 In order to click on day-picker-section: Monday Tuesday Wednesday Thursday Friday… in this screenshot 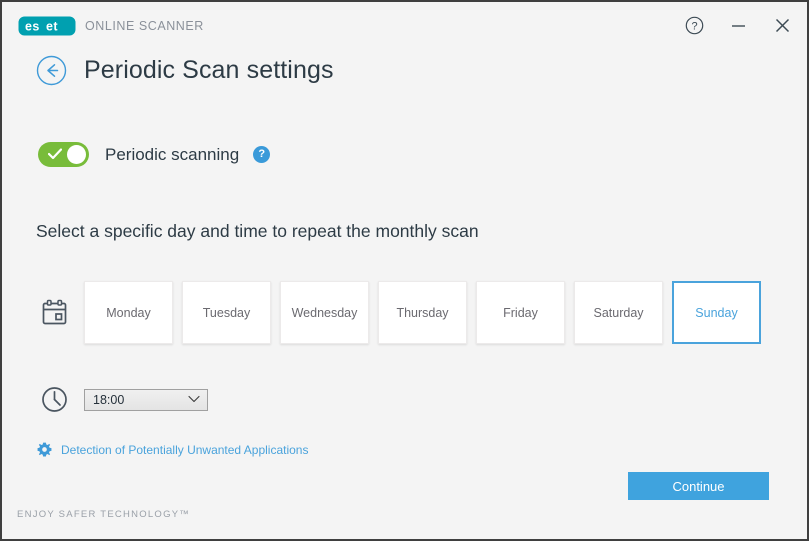, I will do `click(398, 312)`.